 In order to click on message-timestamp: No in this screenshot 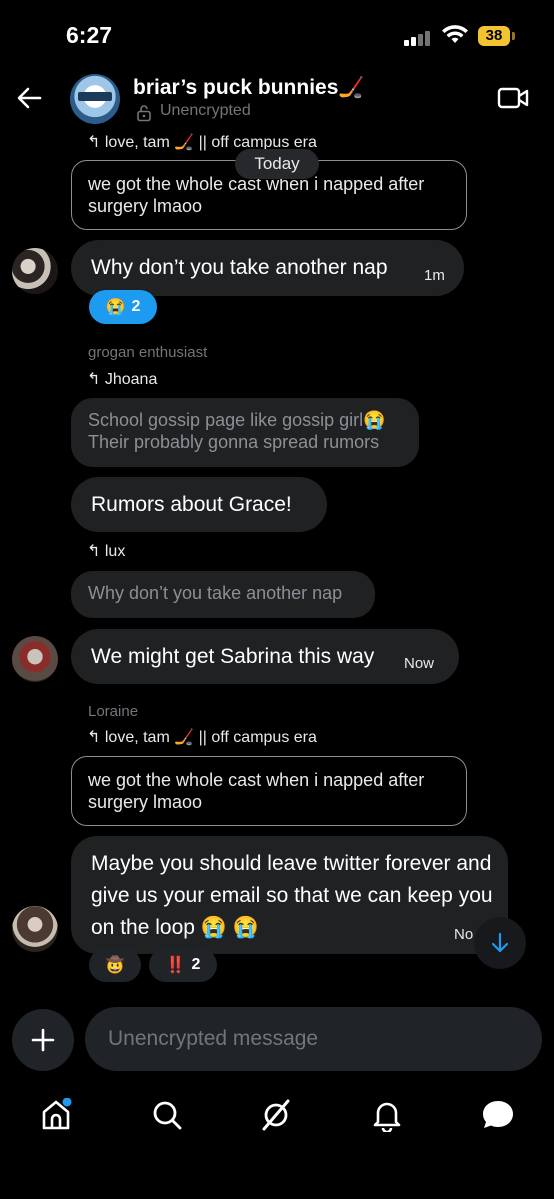, I will do `click(464, 934)`.